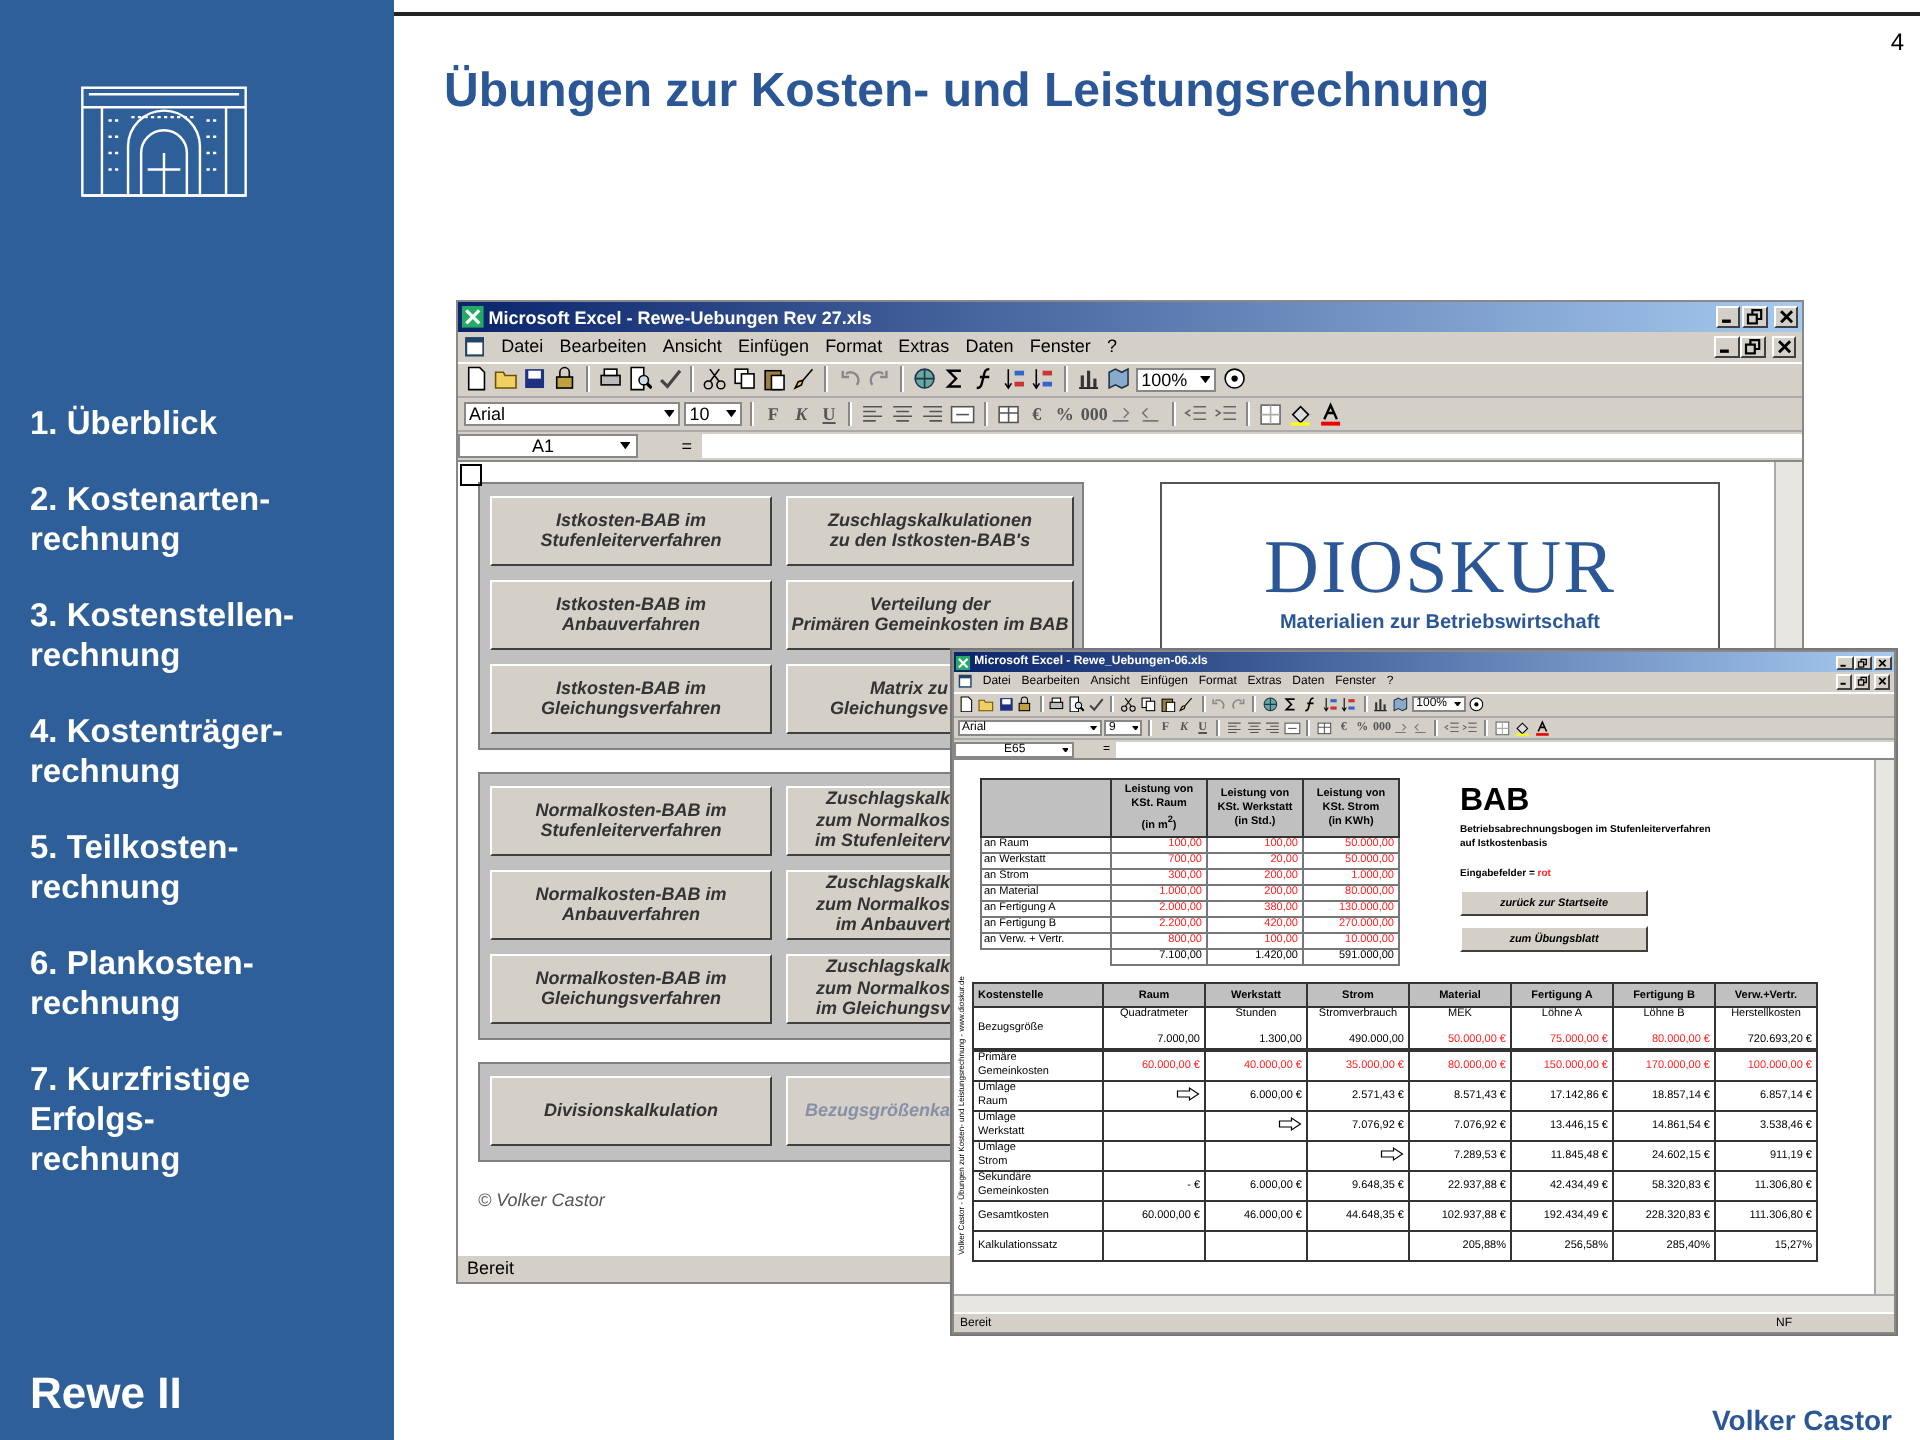 This screenshot has height=1440, width=1920. Describe the element at coordinates (1060, 346) in the screenshot. I see `menu-item: Fenster` at that location.